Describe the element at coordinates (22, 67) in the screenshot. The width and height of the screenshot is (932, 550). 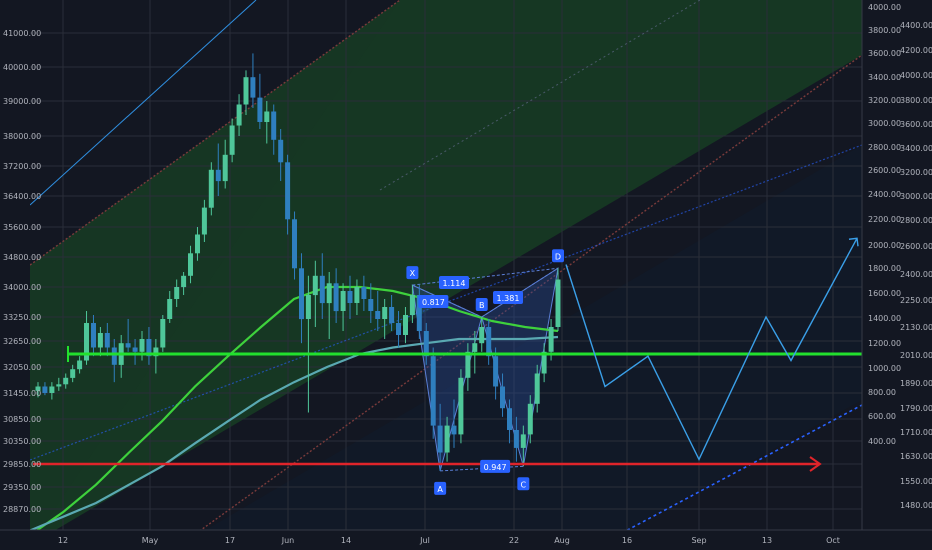
I see `left-tick-label-1: 40000.00` at that location.